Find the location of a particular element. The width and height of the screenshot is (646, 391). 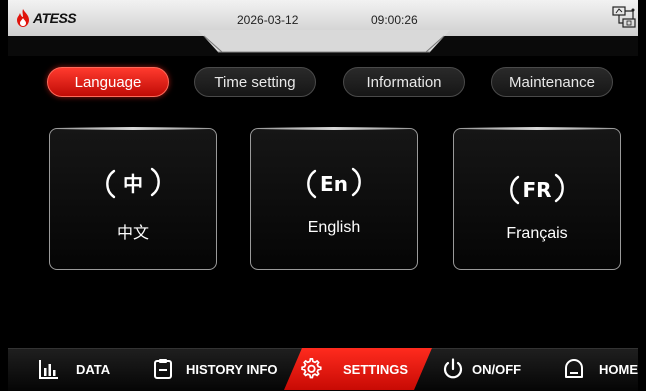

nav-history-label: HISTORY INFO is located at coordinates (232, 369).